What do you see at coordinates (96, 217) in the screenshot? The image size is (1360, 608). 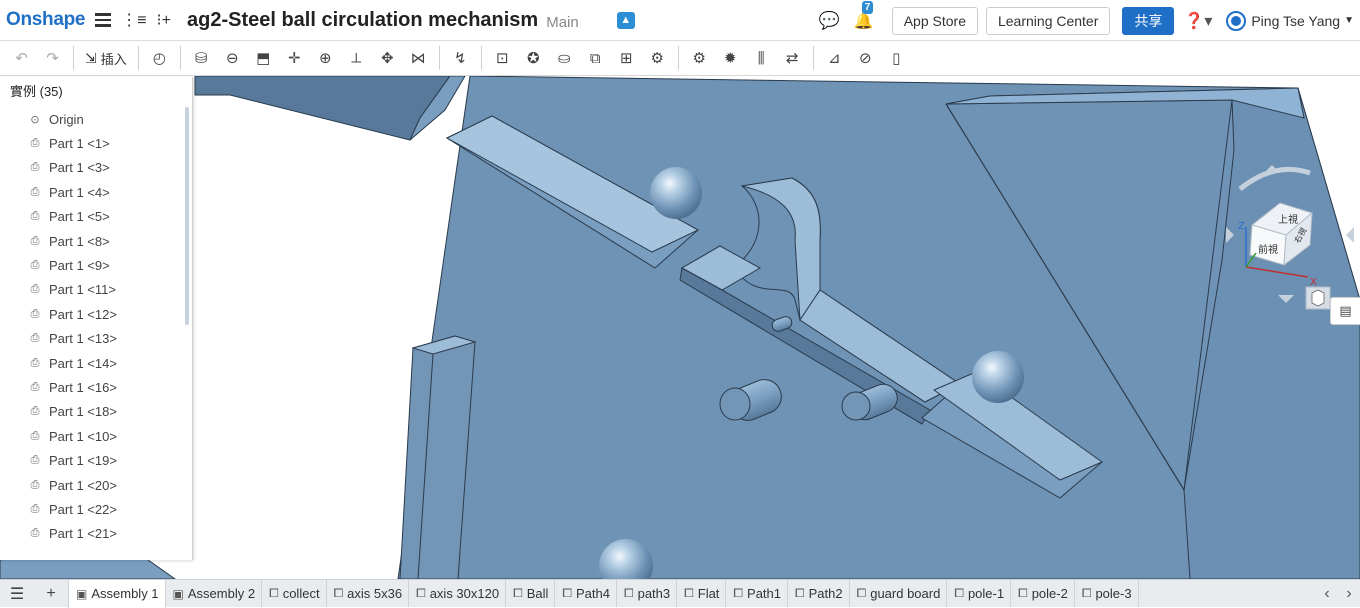 I see `instance-item: ⎙ Part 1 <5>` at bounding box center [96, 217].